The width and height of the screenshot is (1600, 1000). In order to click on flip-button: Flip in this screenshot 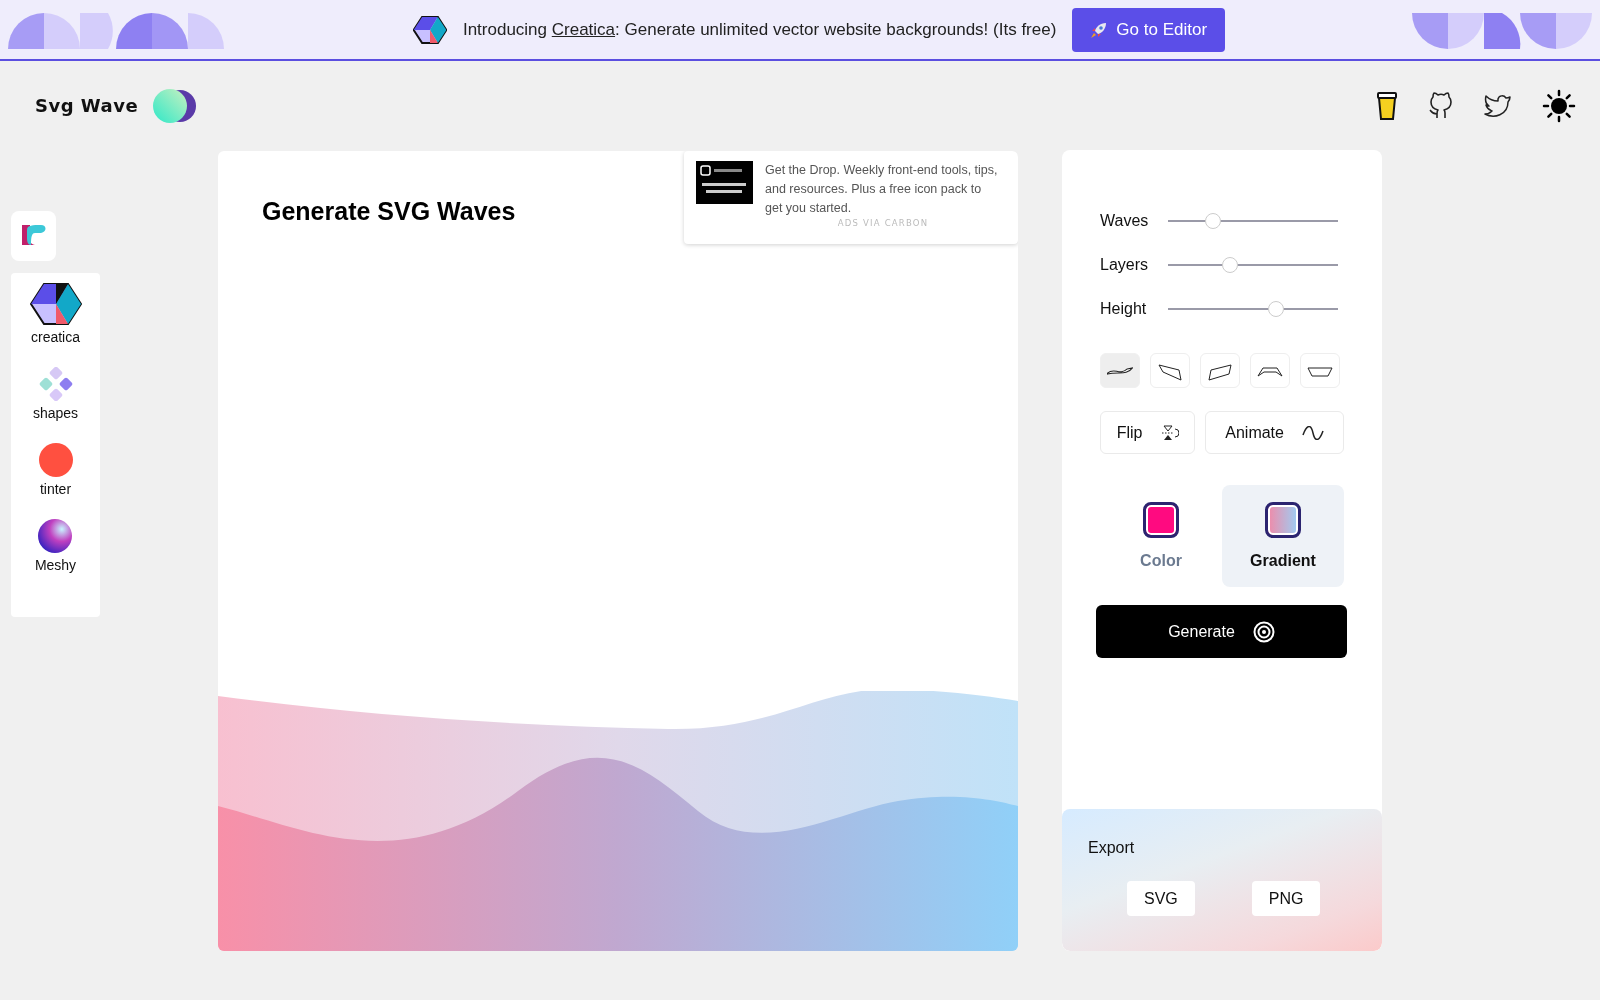, I will do `click(1148, 432)`.